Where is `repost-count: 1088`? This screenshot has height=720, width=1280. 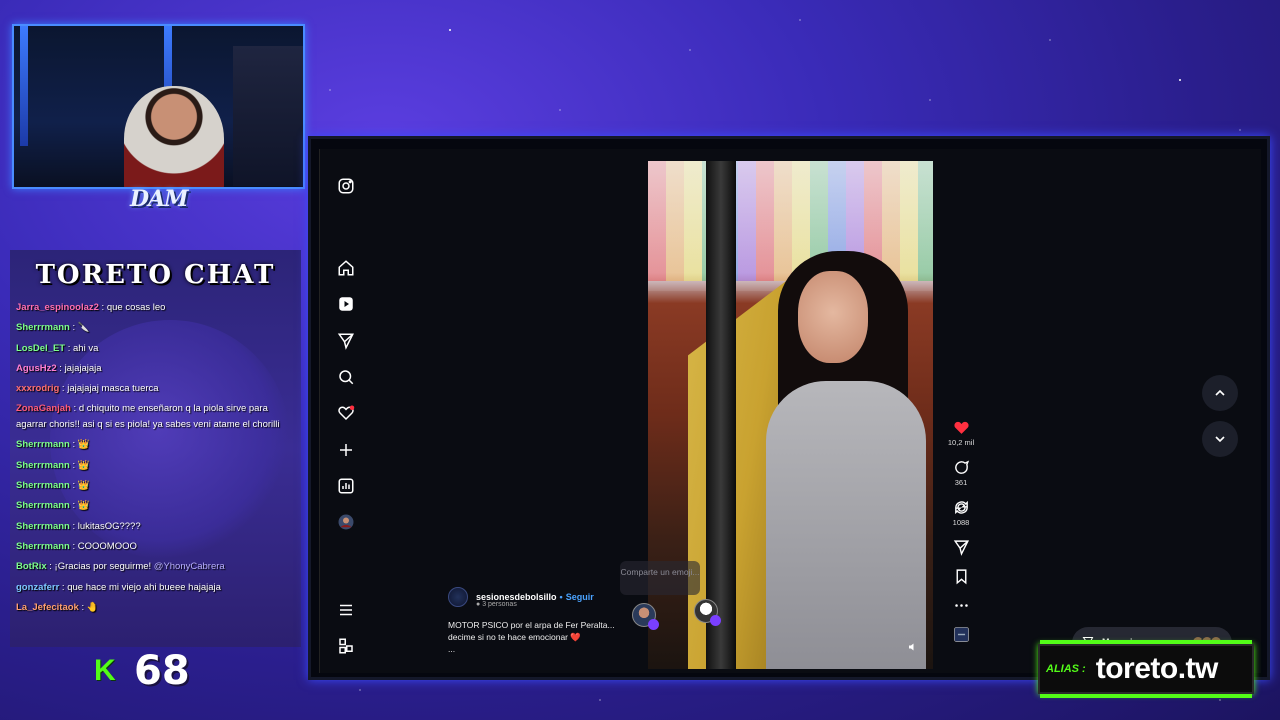
repost-count: 1088 is located at coordinates (961, 522).